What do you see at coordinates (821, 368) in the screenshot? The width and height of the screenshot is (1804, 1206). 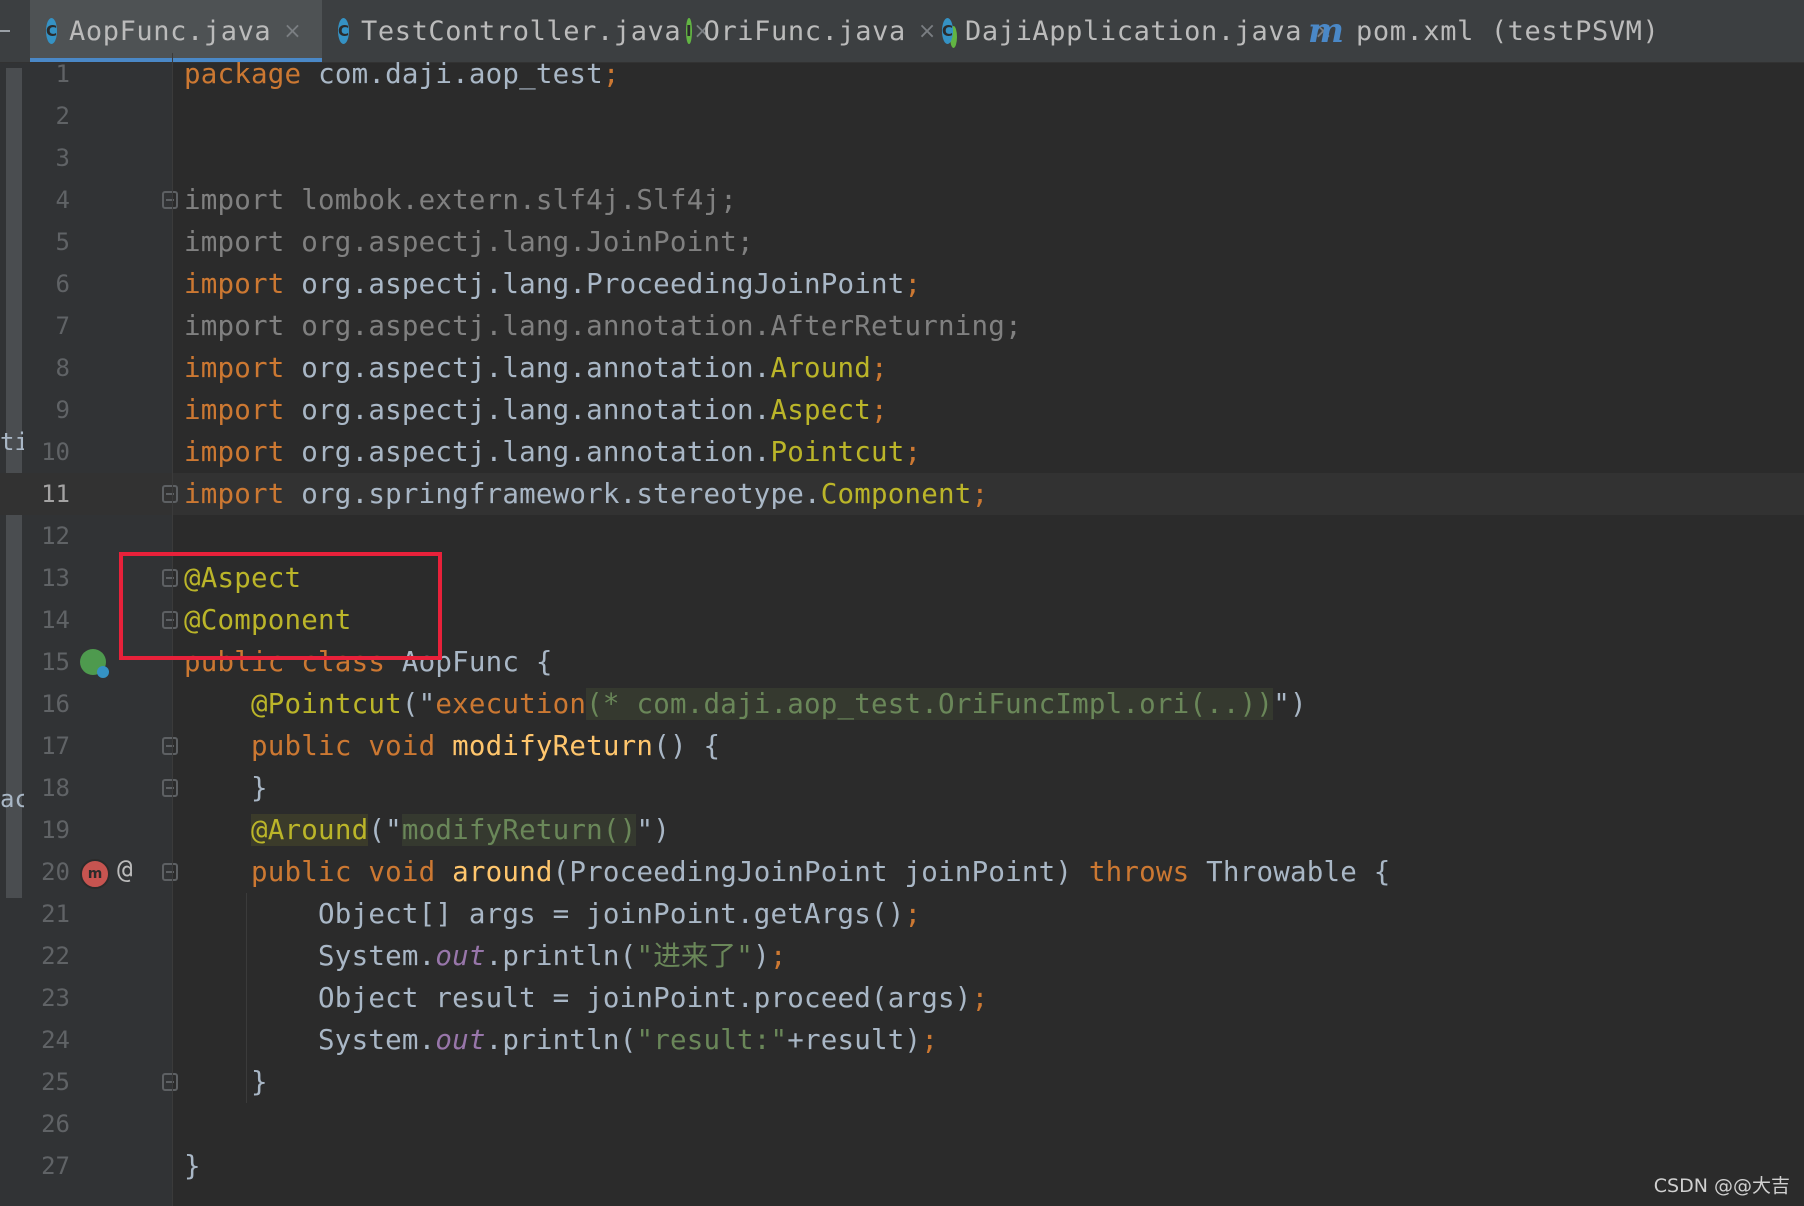 I see `code-token: Around` at bounding box center [821, 368].